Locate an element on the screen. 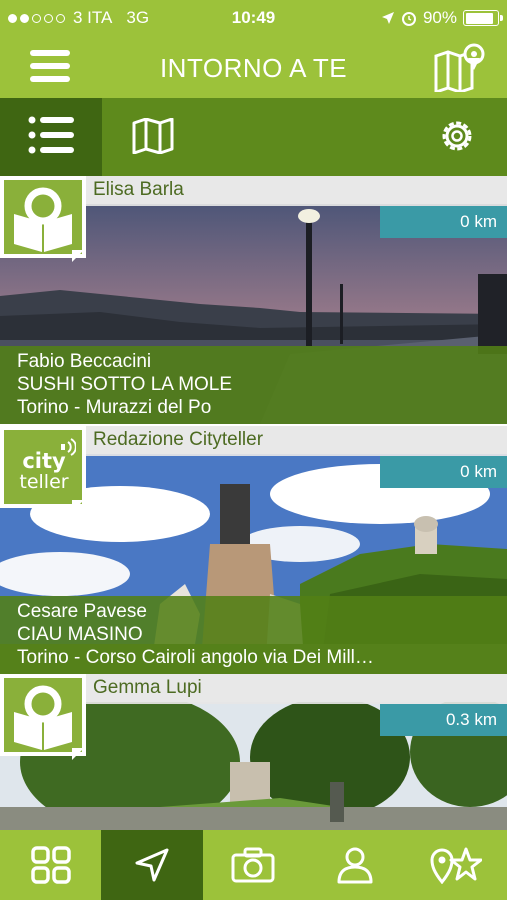  location-star-icon is located at coordinates (456, 865).